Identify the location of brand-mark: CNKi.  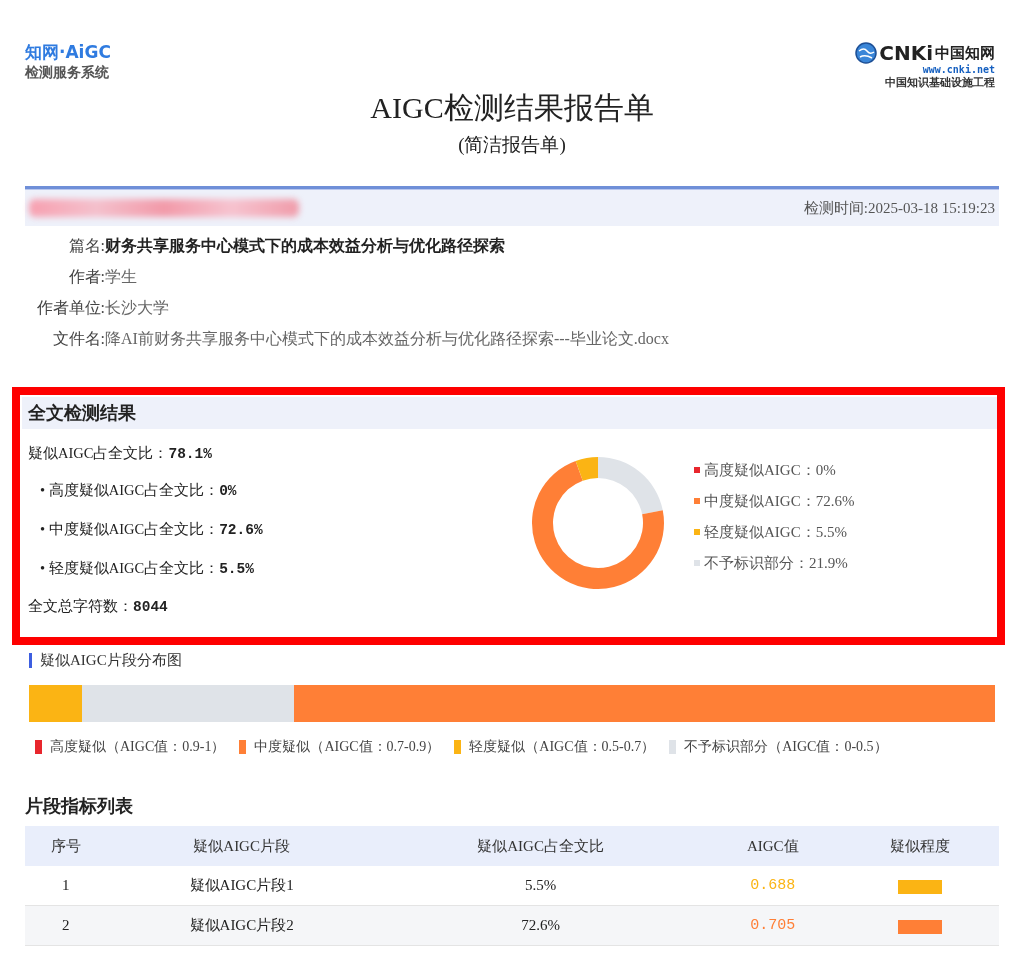
(906, 53).